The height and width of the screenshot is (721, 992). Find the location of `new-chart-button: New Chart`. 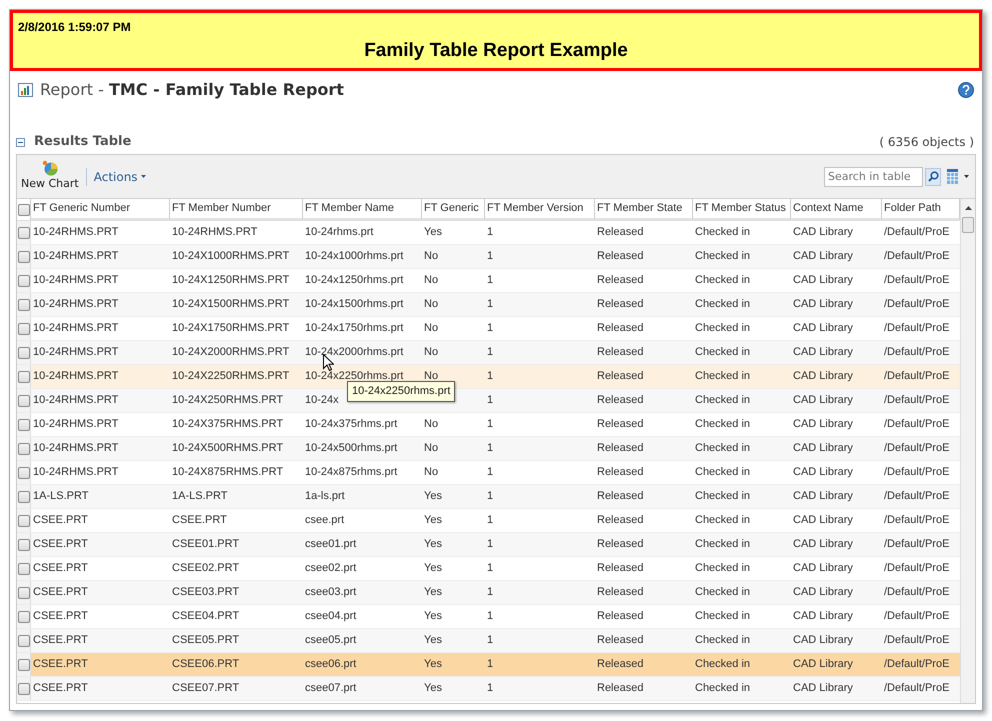

new-chart-button: New Chart is located at coordinates (50, 176).